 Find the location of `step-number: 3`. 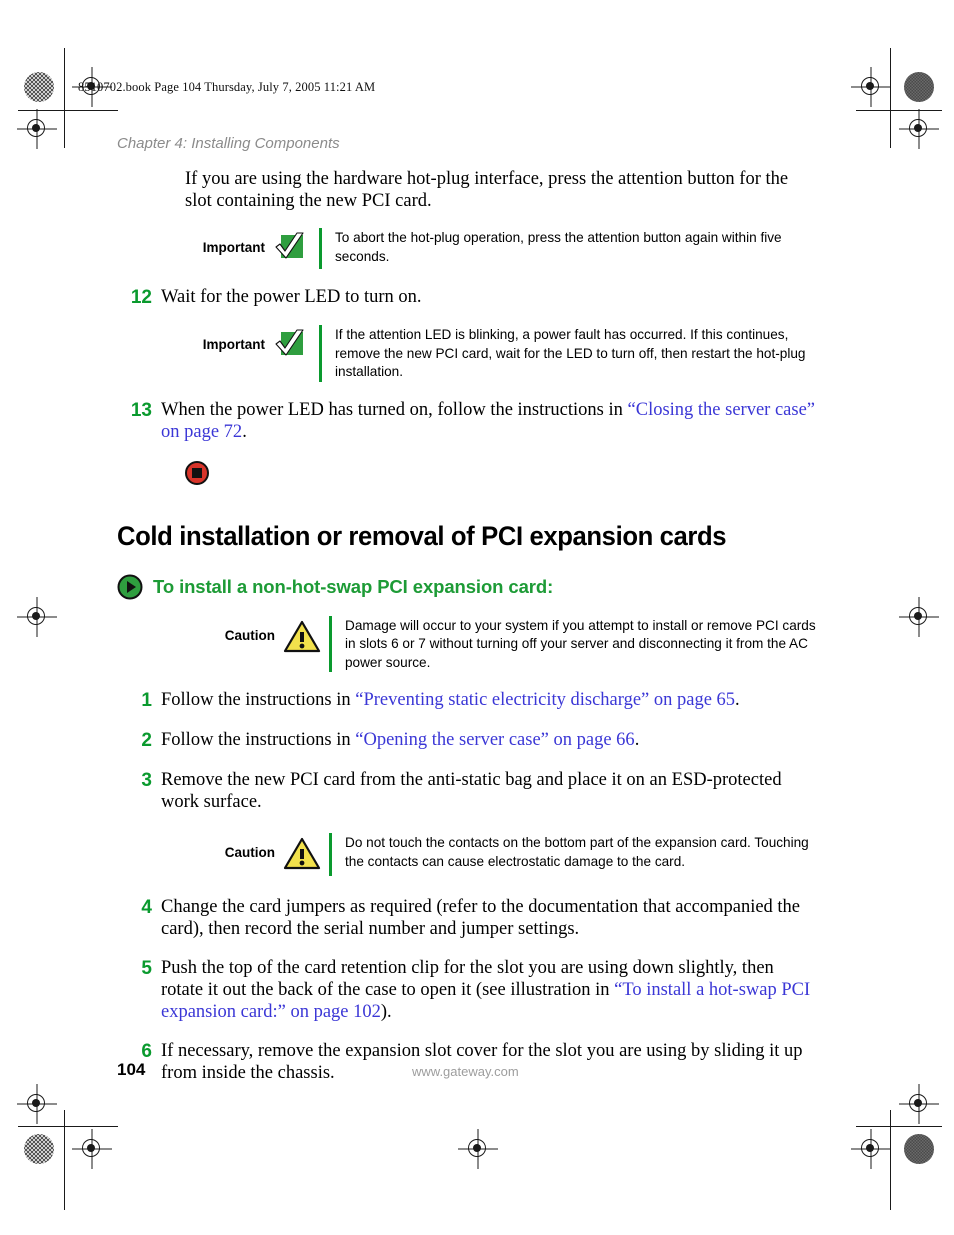

step-number: 3 is located at coordinates (146, 780).